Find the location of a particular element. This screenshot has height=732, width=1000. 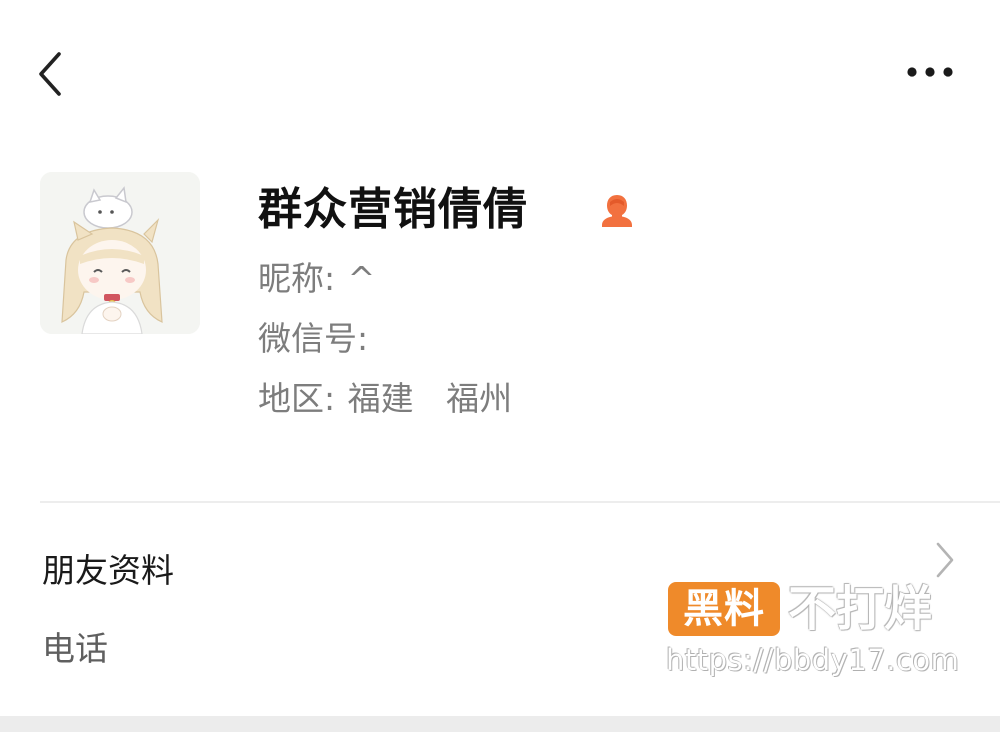

avatar is located at coordinates (120, 253).